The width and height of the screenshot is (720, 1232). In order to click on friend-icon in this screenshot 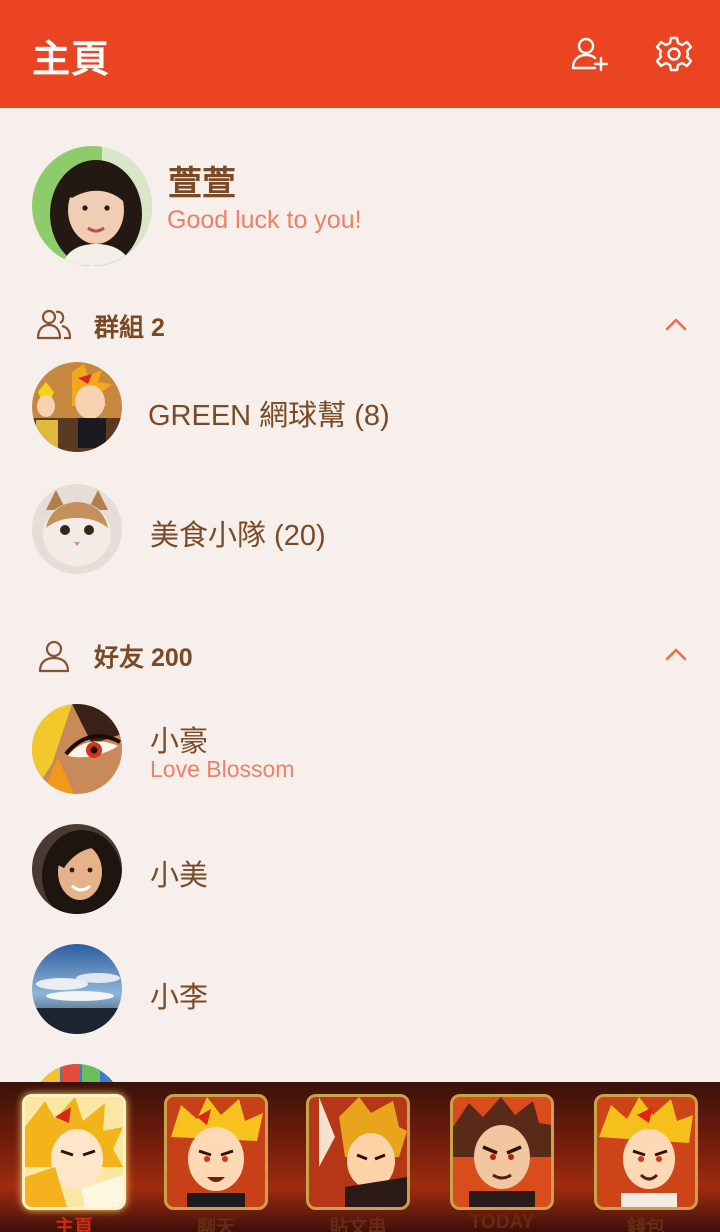, I will do `click(54, 656)`.